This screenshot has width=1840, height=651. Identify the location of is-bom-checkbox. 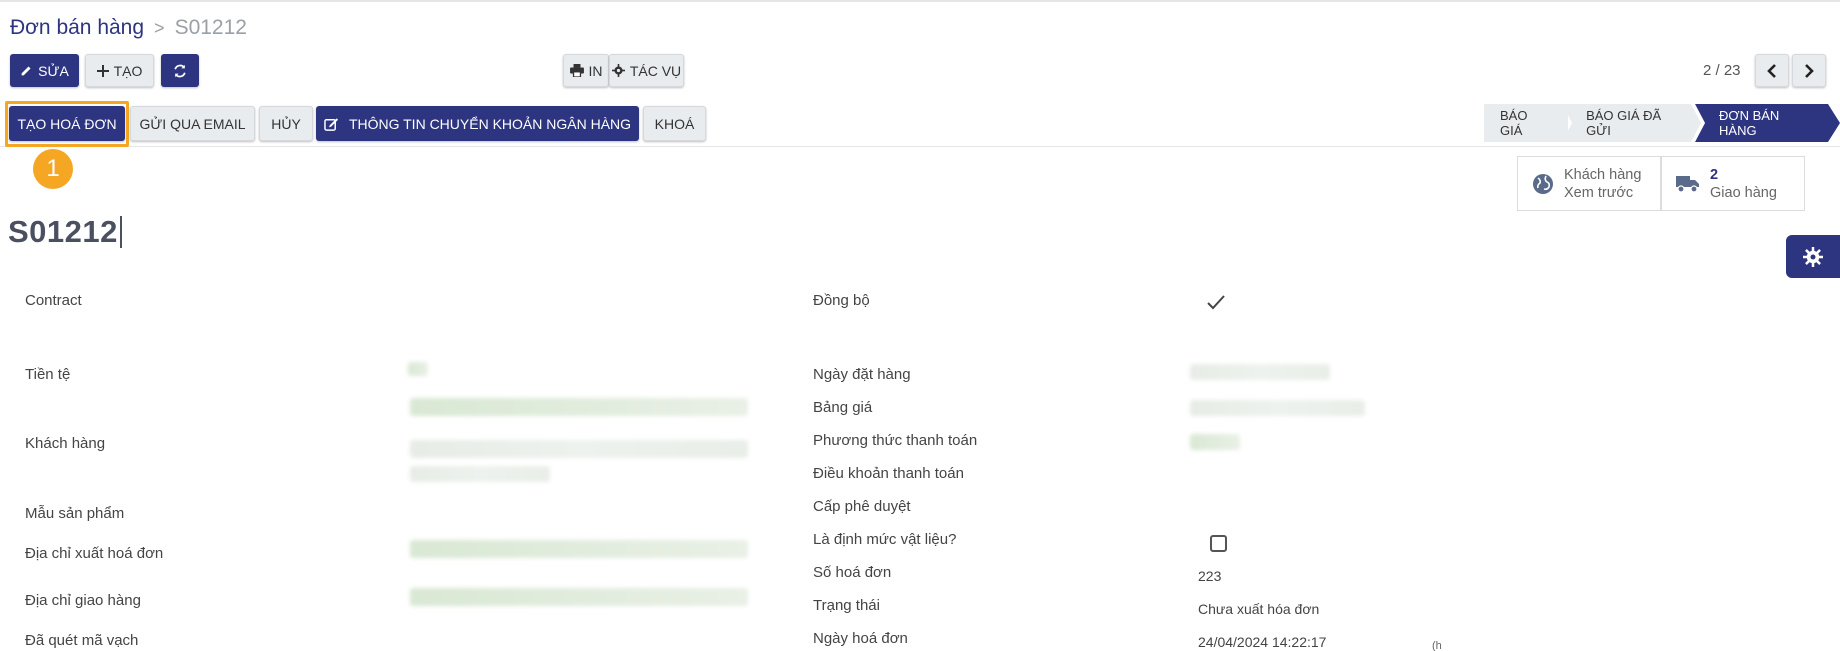
(1218, 543).